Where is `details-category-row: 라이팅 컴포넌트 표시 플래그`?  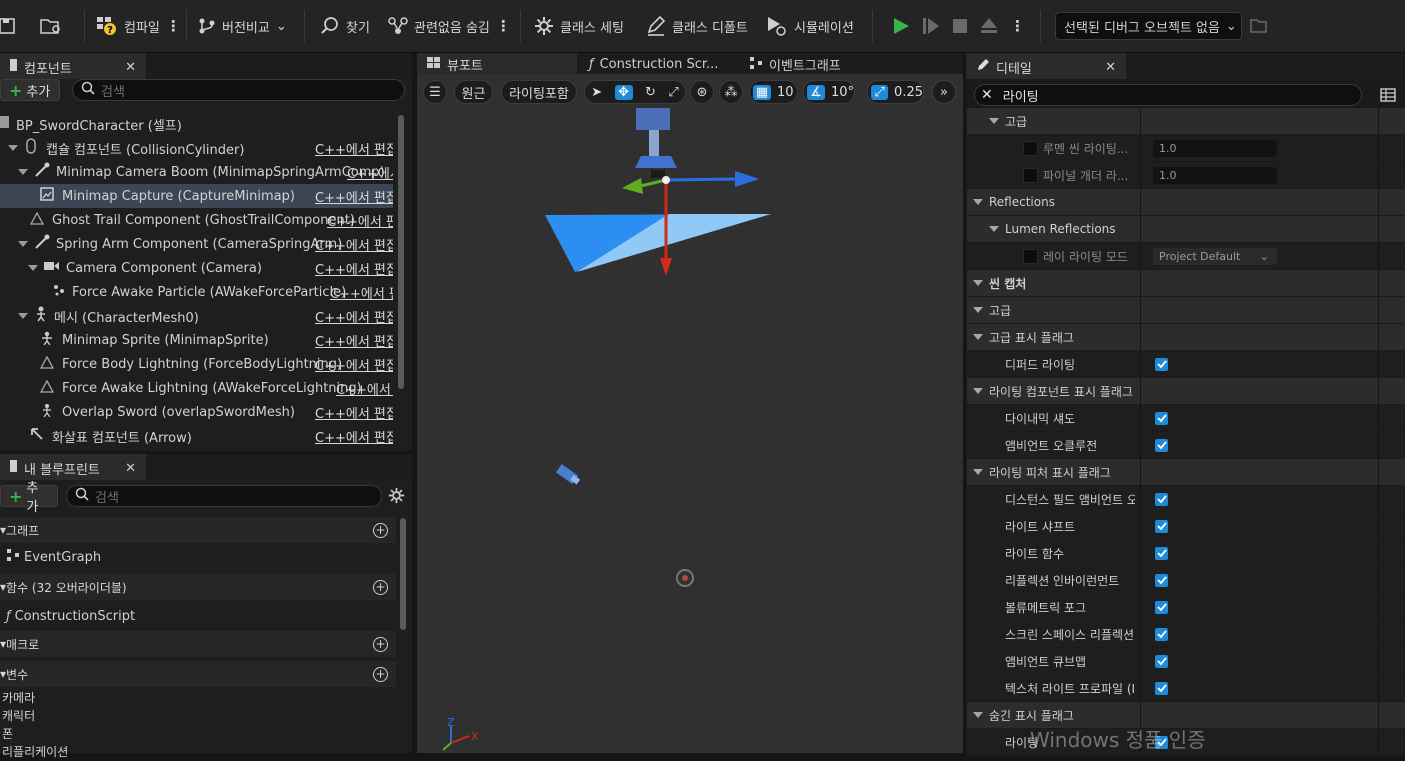
details-category-row: 라이팅 컴포넌트 표시 플래그 is located at coordinates (1186, 391).